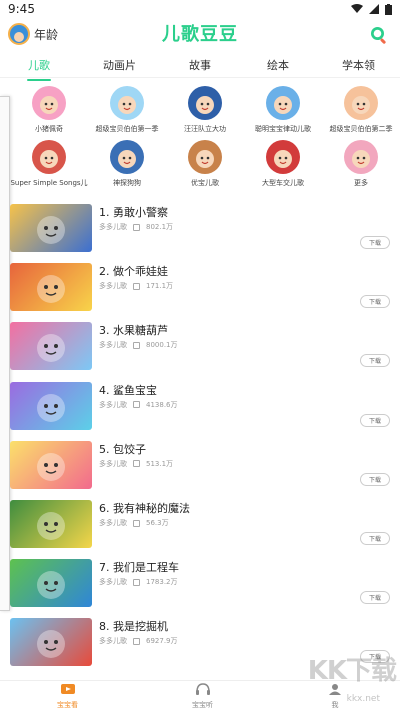  I want to click on series-item: 小猪佩奇, so click(49, 110).